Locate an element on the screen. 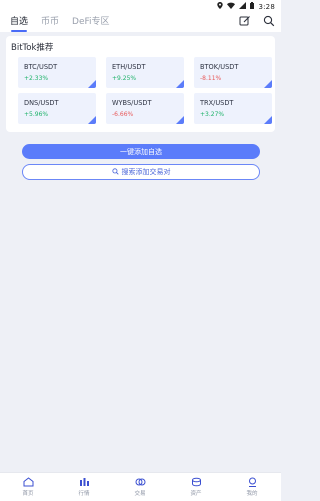  tab-bar: 自选 币币 DeFi专区 is located at coordinates (60, 24).